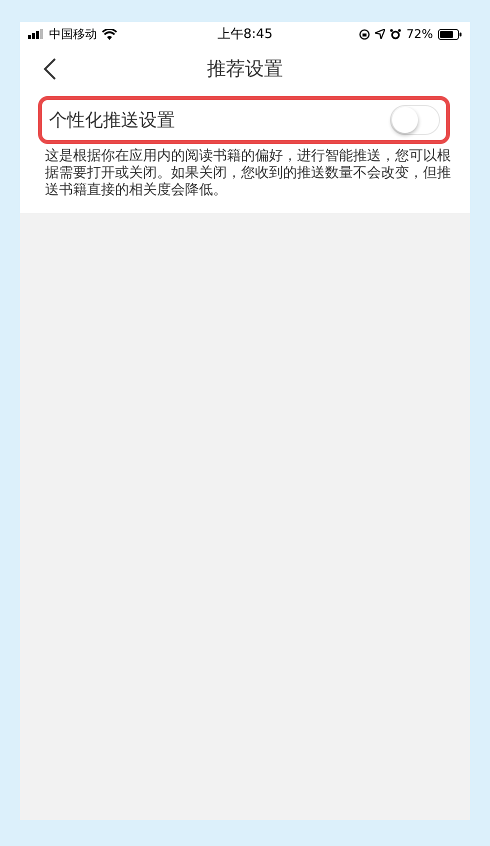  Describe the element at coordinates (248, 173) in the screenshot. I see `setting-description: 这是根据你在应用内的阅读书籍的偏好，进行智能推送，您可以根据需要打开或关闭。如果关闭，您收到的推送数量不会改变，但推送书籍直接的相关度会降低。` at that location.